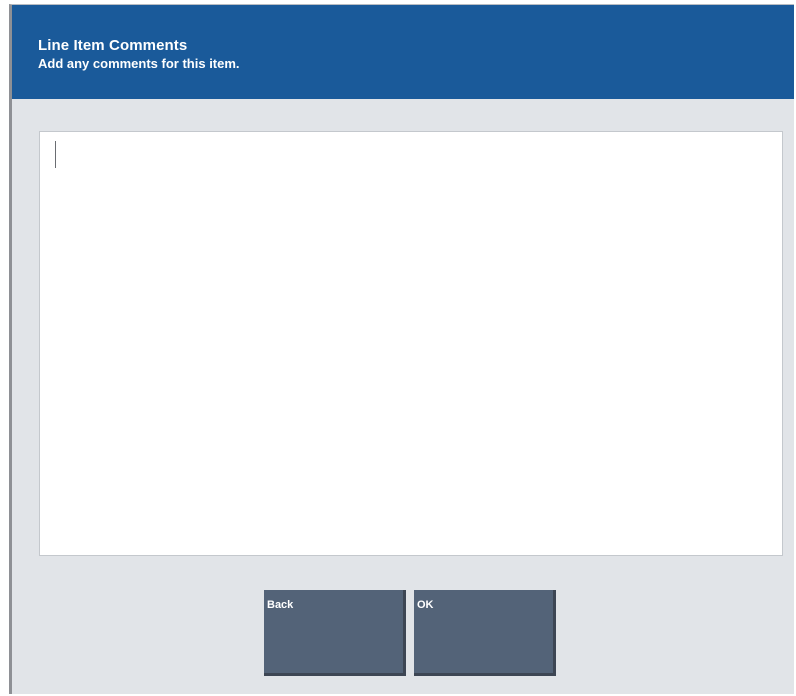 This screenshot has height=696, width=796. I want to click on back-button-label: Back, so click(280, 605).